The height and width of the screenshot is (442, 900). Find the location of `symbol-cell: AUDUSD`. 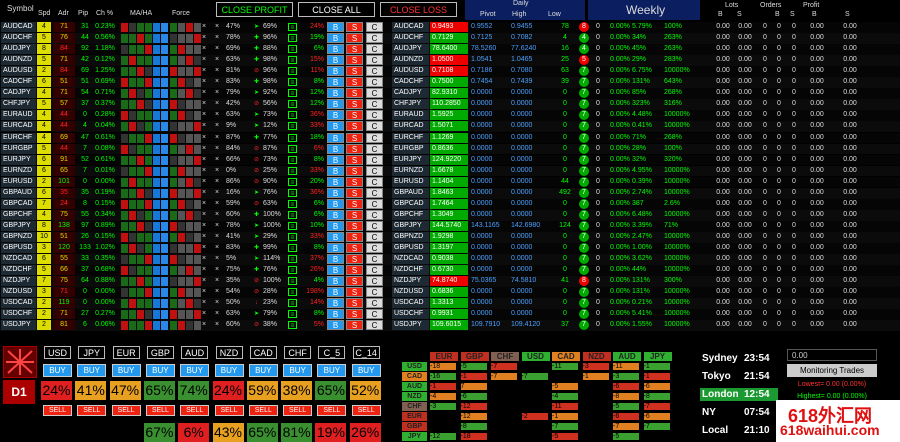

symbol-cell: AUDUSD is located at coordinates (18, 71).